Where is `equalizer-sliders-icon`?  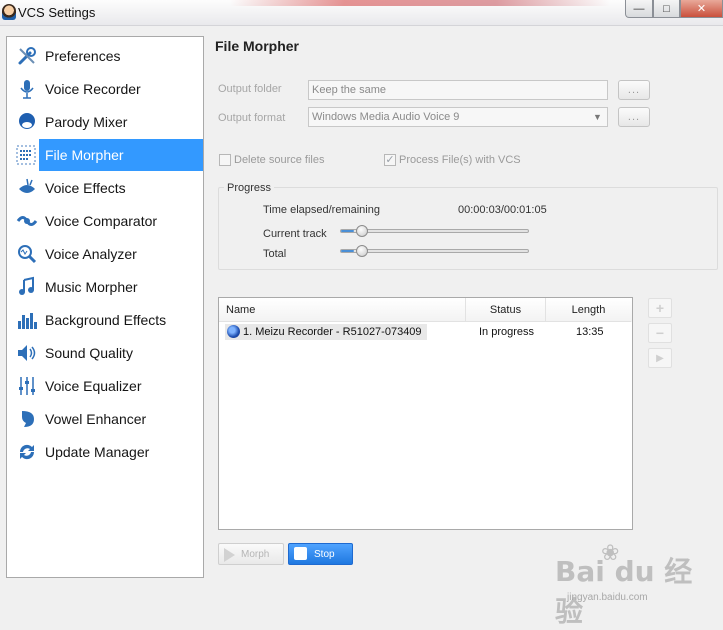 equalizer-sliders-icon is located at coordinates (27, 386).